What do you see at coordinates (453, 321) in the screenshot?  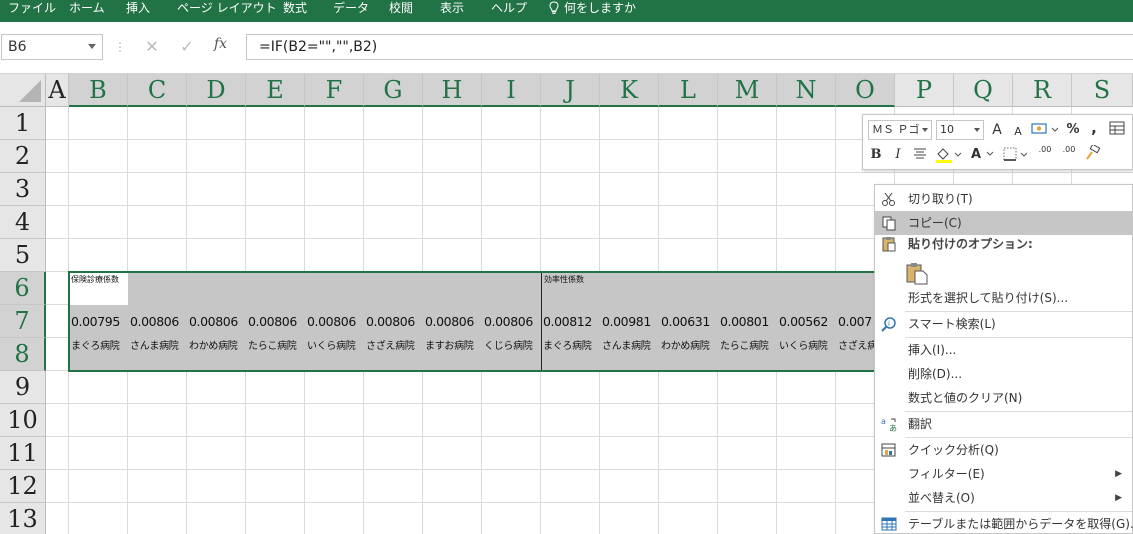 I see `cell-h7: 0.00806` at bounding box center [453, 321].